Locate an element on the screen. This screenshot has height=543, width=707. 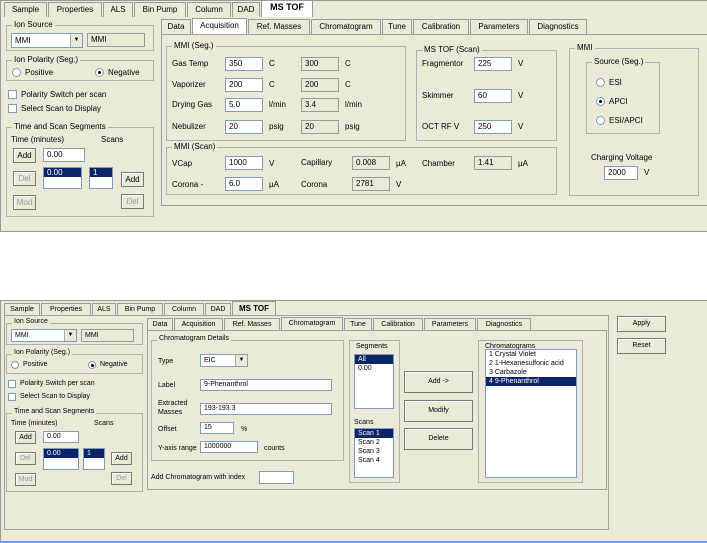
apply-button: Apply is located at coordinates (641, 324).